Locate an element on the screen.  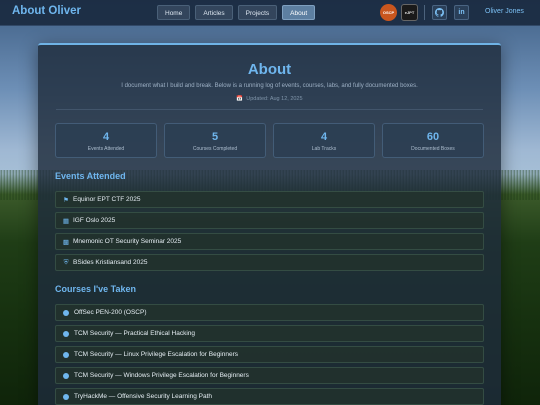
stat-labs: 4 Lab Tracks is located at coordinates (324, 140).